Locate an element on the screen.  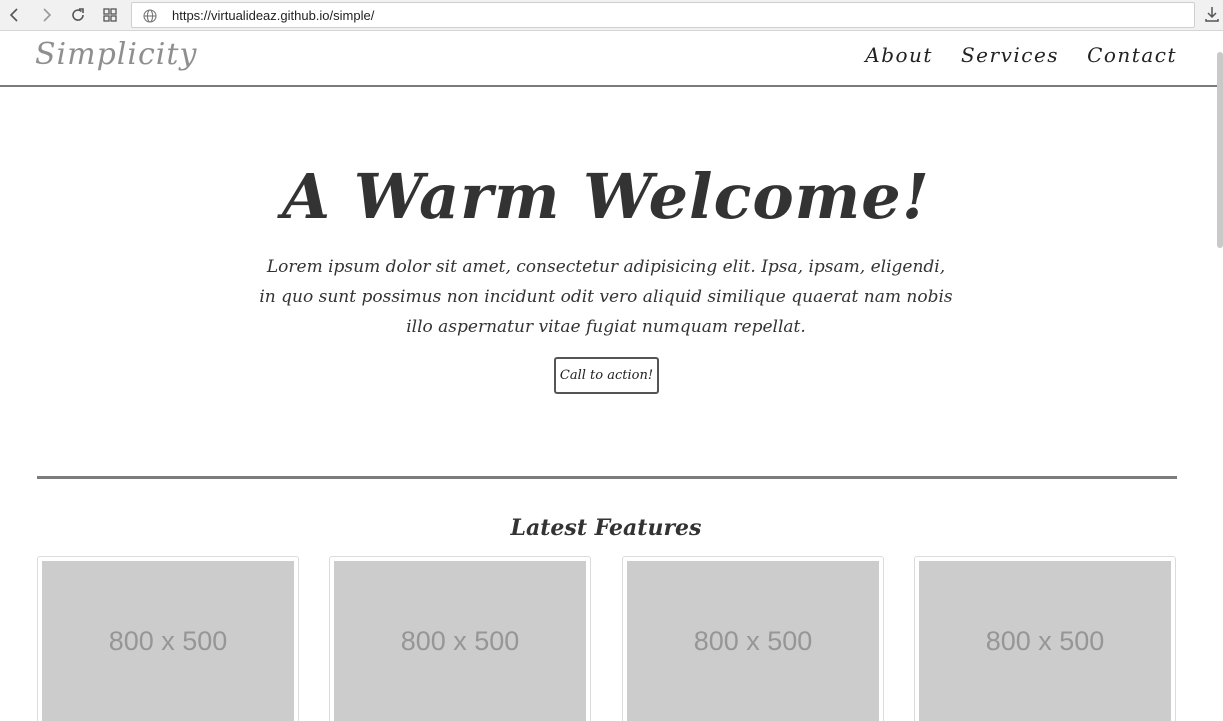
nav-link-services: Services is located at coordinates (1010, 55).